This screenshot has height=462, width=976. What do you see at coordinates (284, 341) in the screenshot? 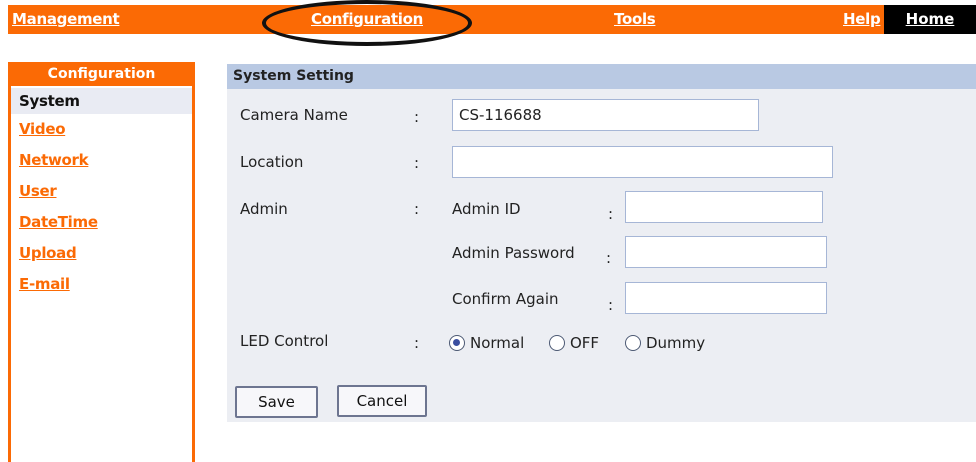
I see `led-control-label: LED Control` at bounding box center [284, 341].